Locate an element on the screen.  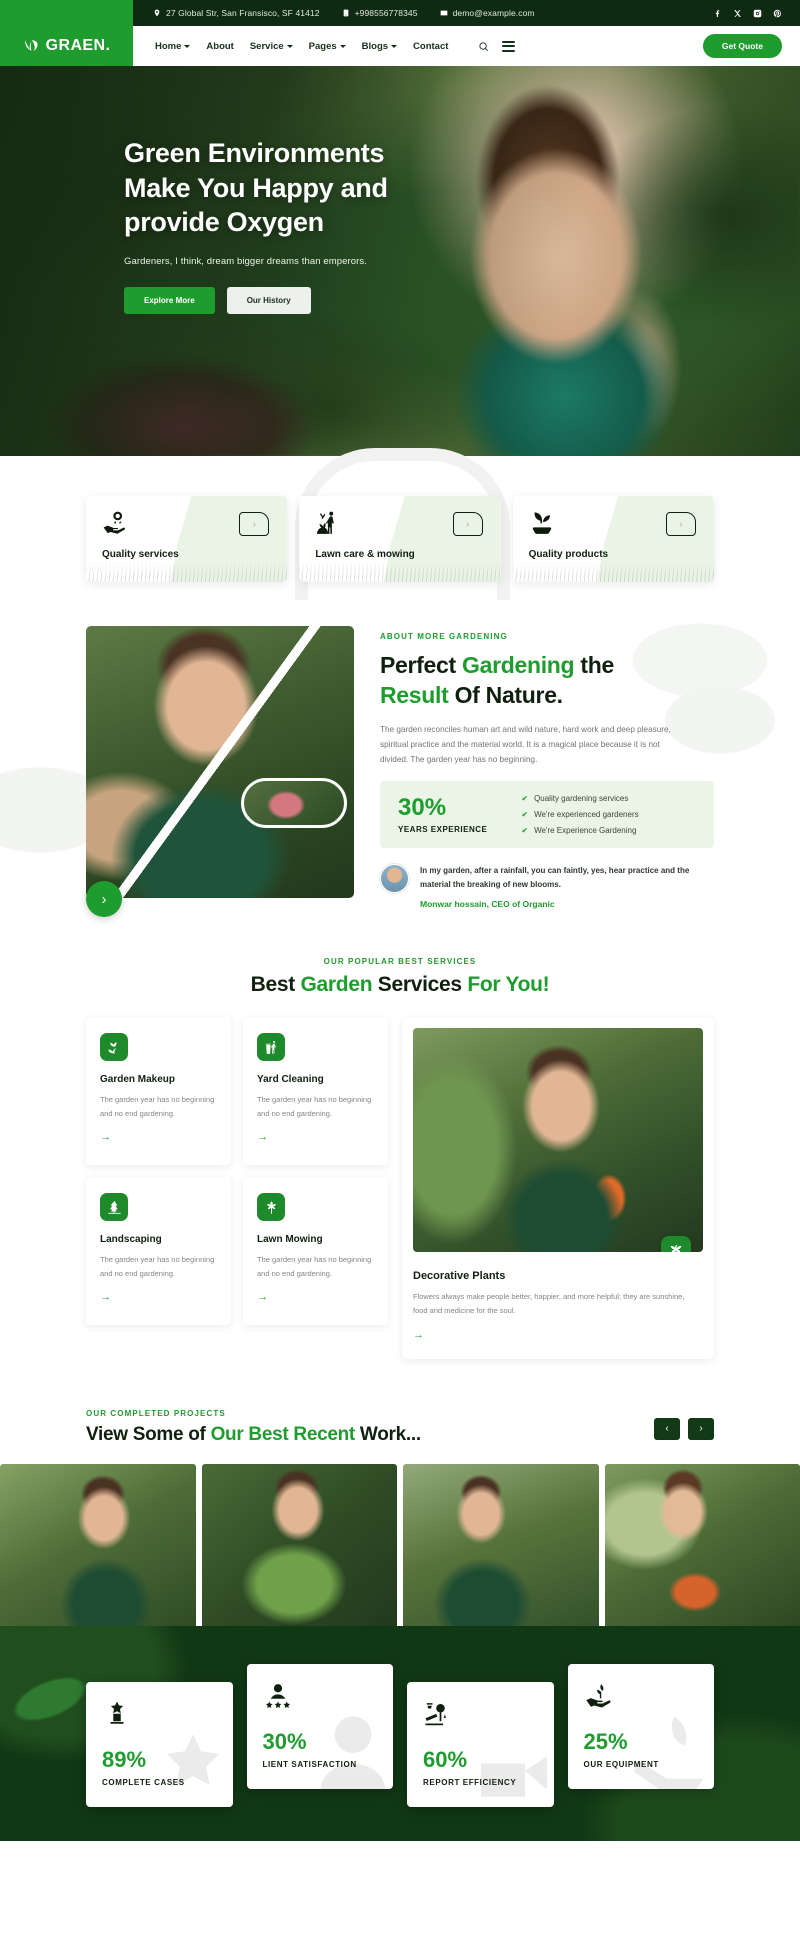
trash-person-icon is located at coordinates (270, 1047).